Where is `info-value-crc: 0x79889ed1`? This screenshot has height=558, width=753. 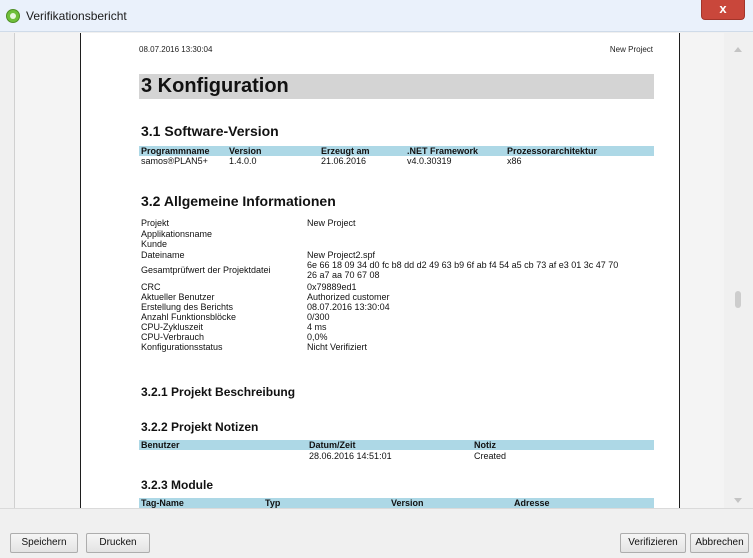 info-value-crc: 0x79889ed1 is located at coordinates (332, 287).